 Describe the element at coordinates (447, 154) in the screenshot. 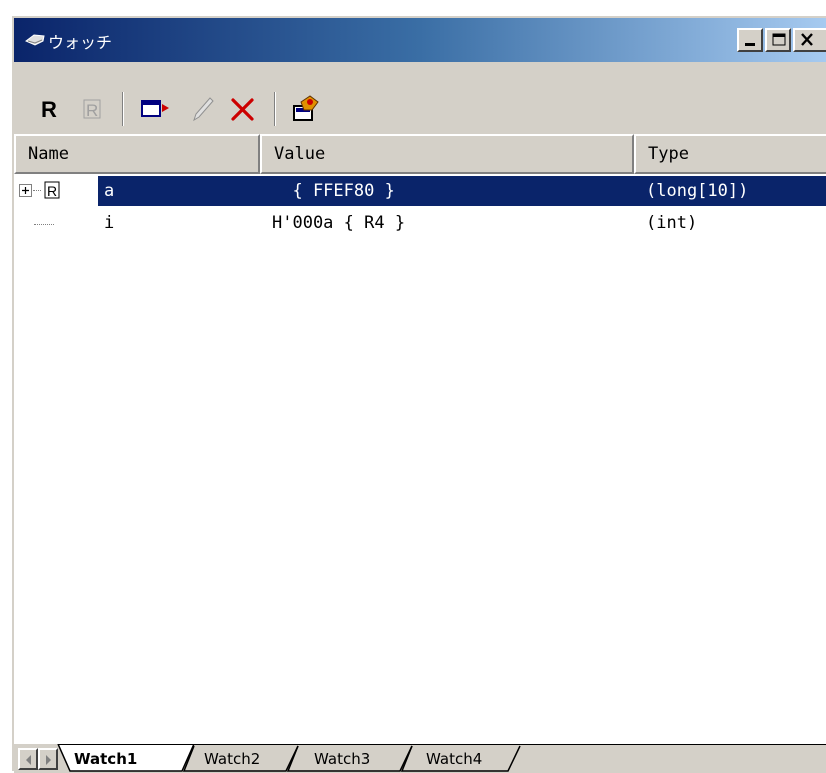

I see `column-header-value: Value` at that location.